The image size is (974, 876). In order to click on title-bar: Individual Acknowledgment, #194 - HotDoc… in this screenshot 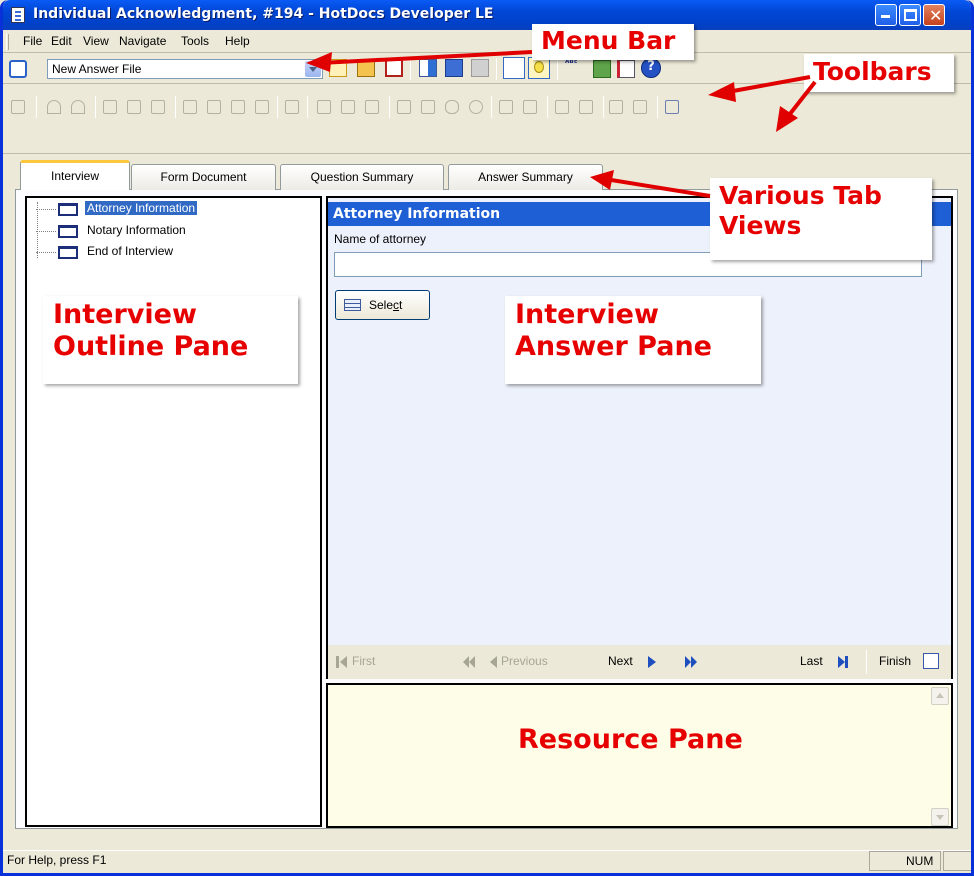, I will do `click(487, 15)`.